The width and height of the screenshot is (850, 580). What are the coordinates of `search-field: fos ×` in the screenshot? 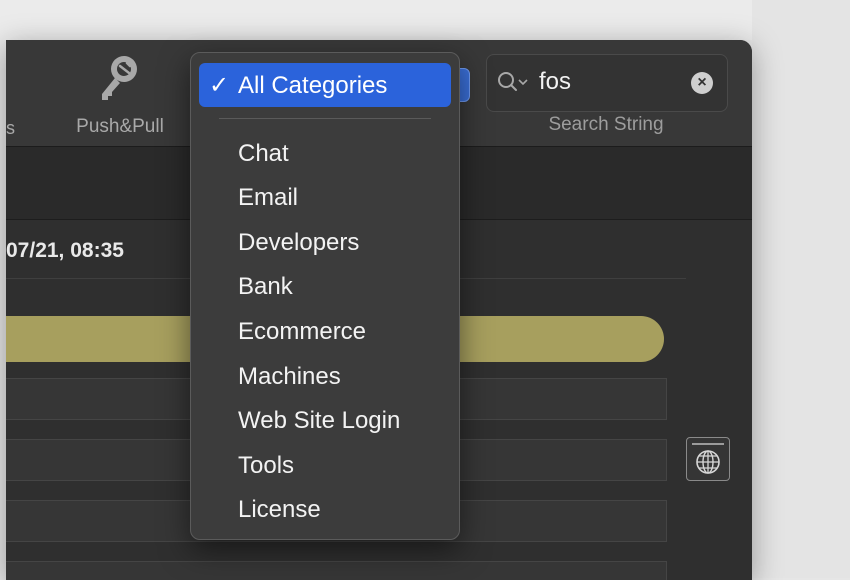 It's located at (607, 83).